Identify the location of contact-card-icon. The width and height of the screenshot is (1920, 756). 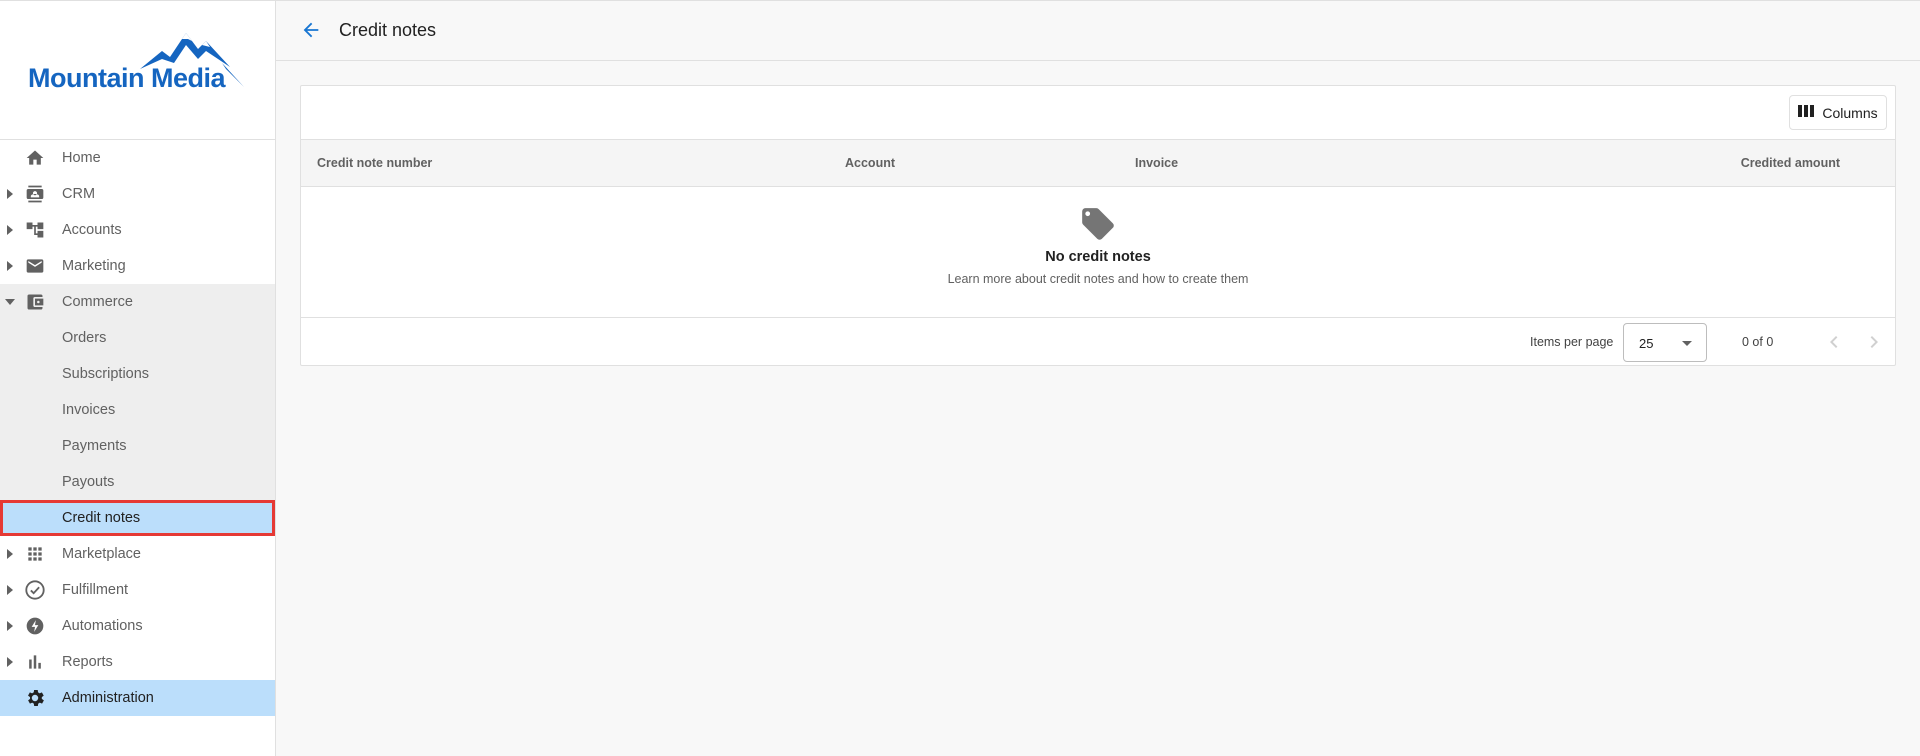
(35, 194).